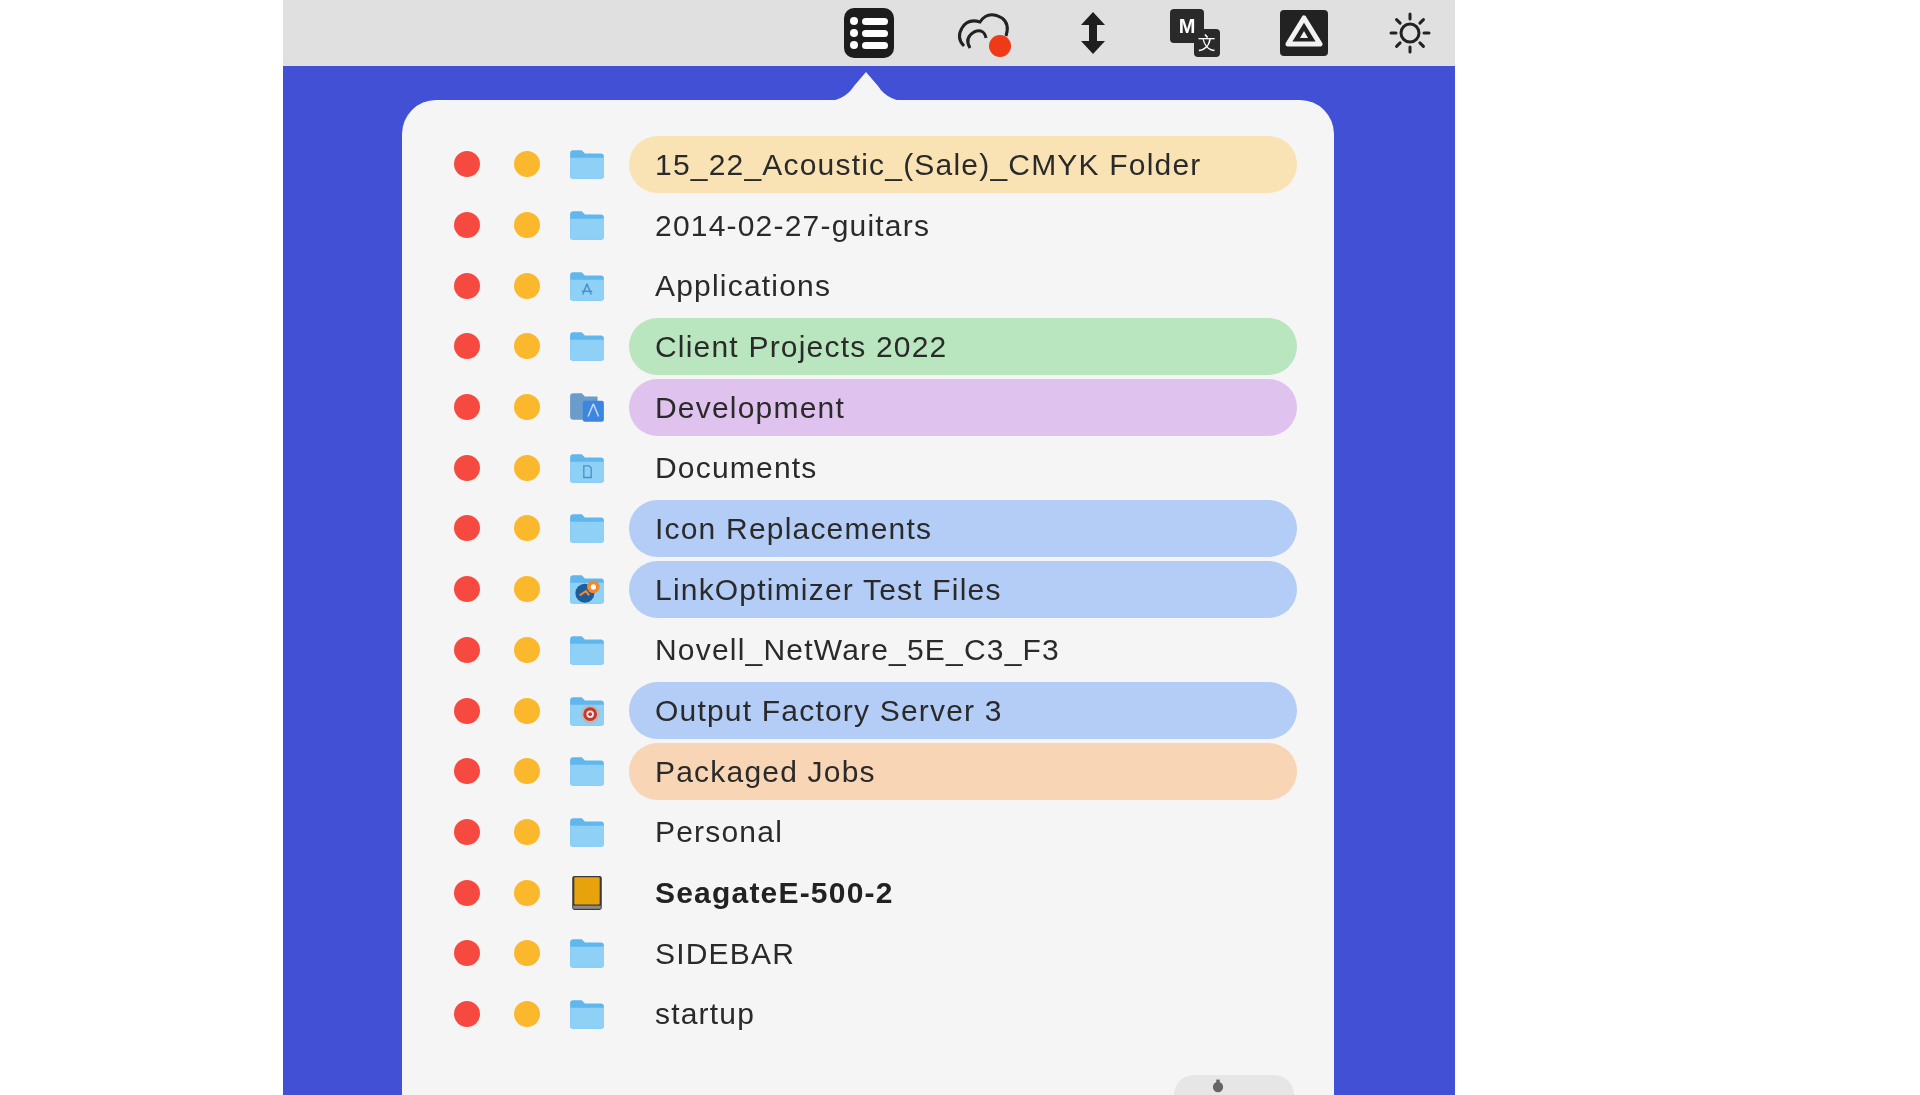 Image resolution: width=1920 pixels, height=1095 pixels. Describe the element at coordinates (963, 407) in the screenshot. I see `folder-item: Development` at that location.